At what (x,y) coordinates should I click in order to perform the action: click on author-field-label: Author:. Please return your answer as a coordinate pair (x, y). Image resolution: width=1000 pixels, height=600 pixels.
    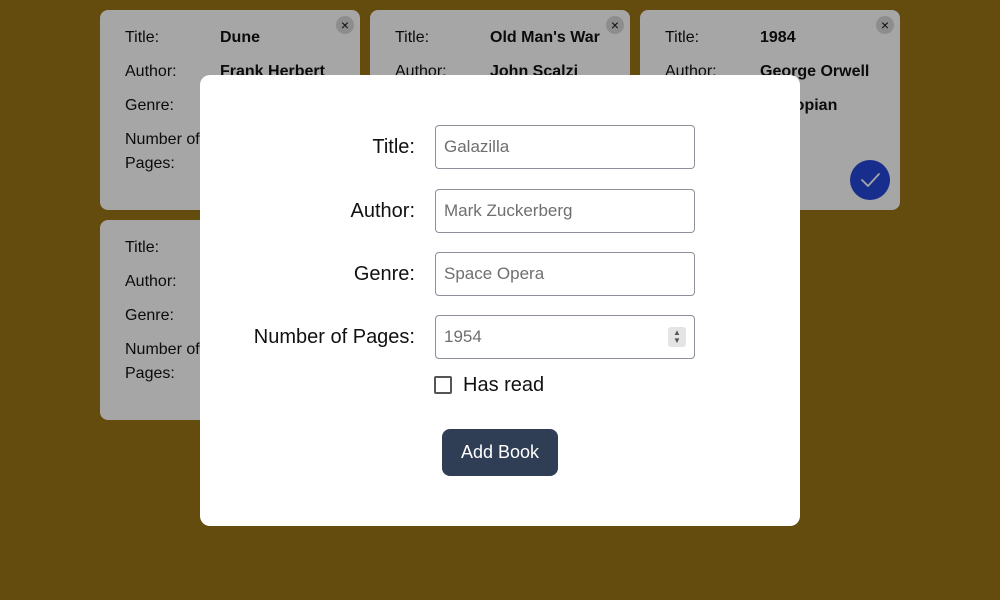
    Looking at the image, I should click on (382, 211).